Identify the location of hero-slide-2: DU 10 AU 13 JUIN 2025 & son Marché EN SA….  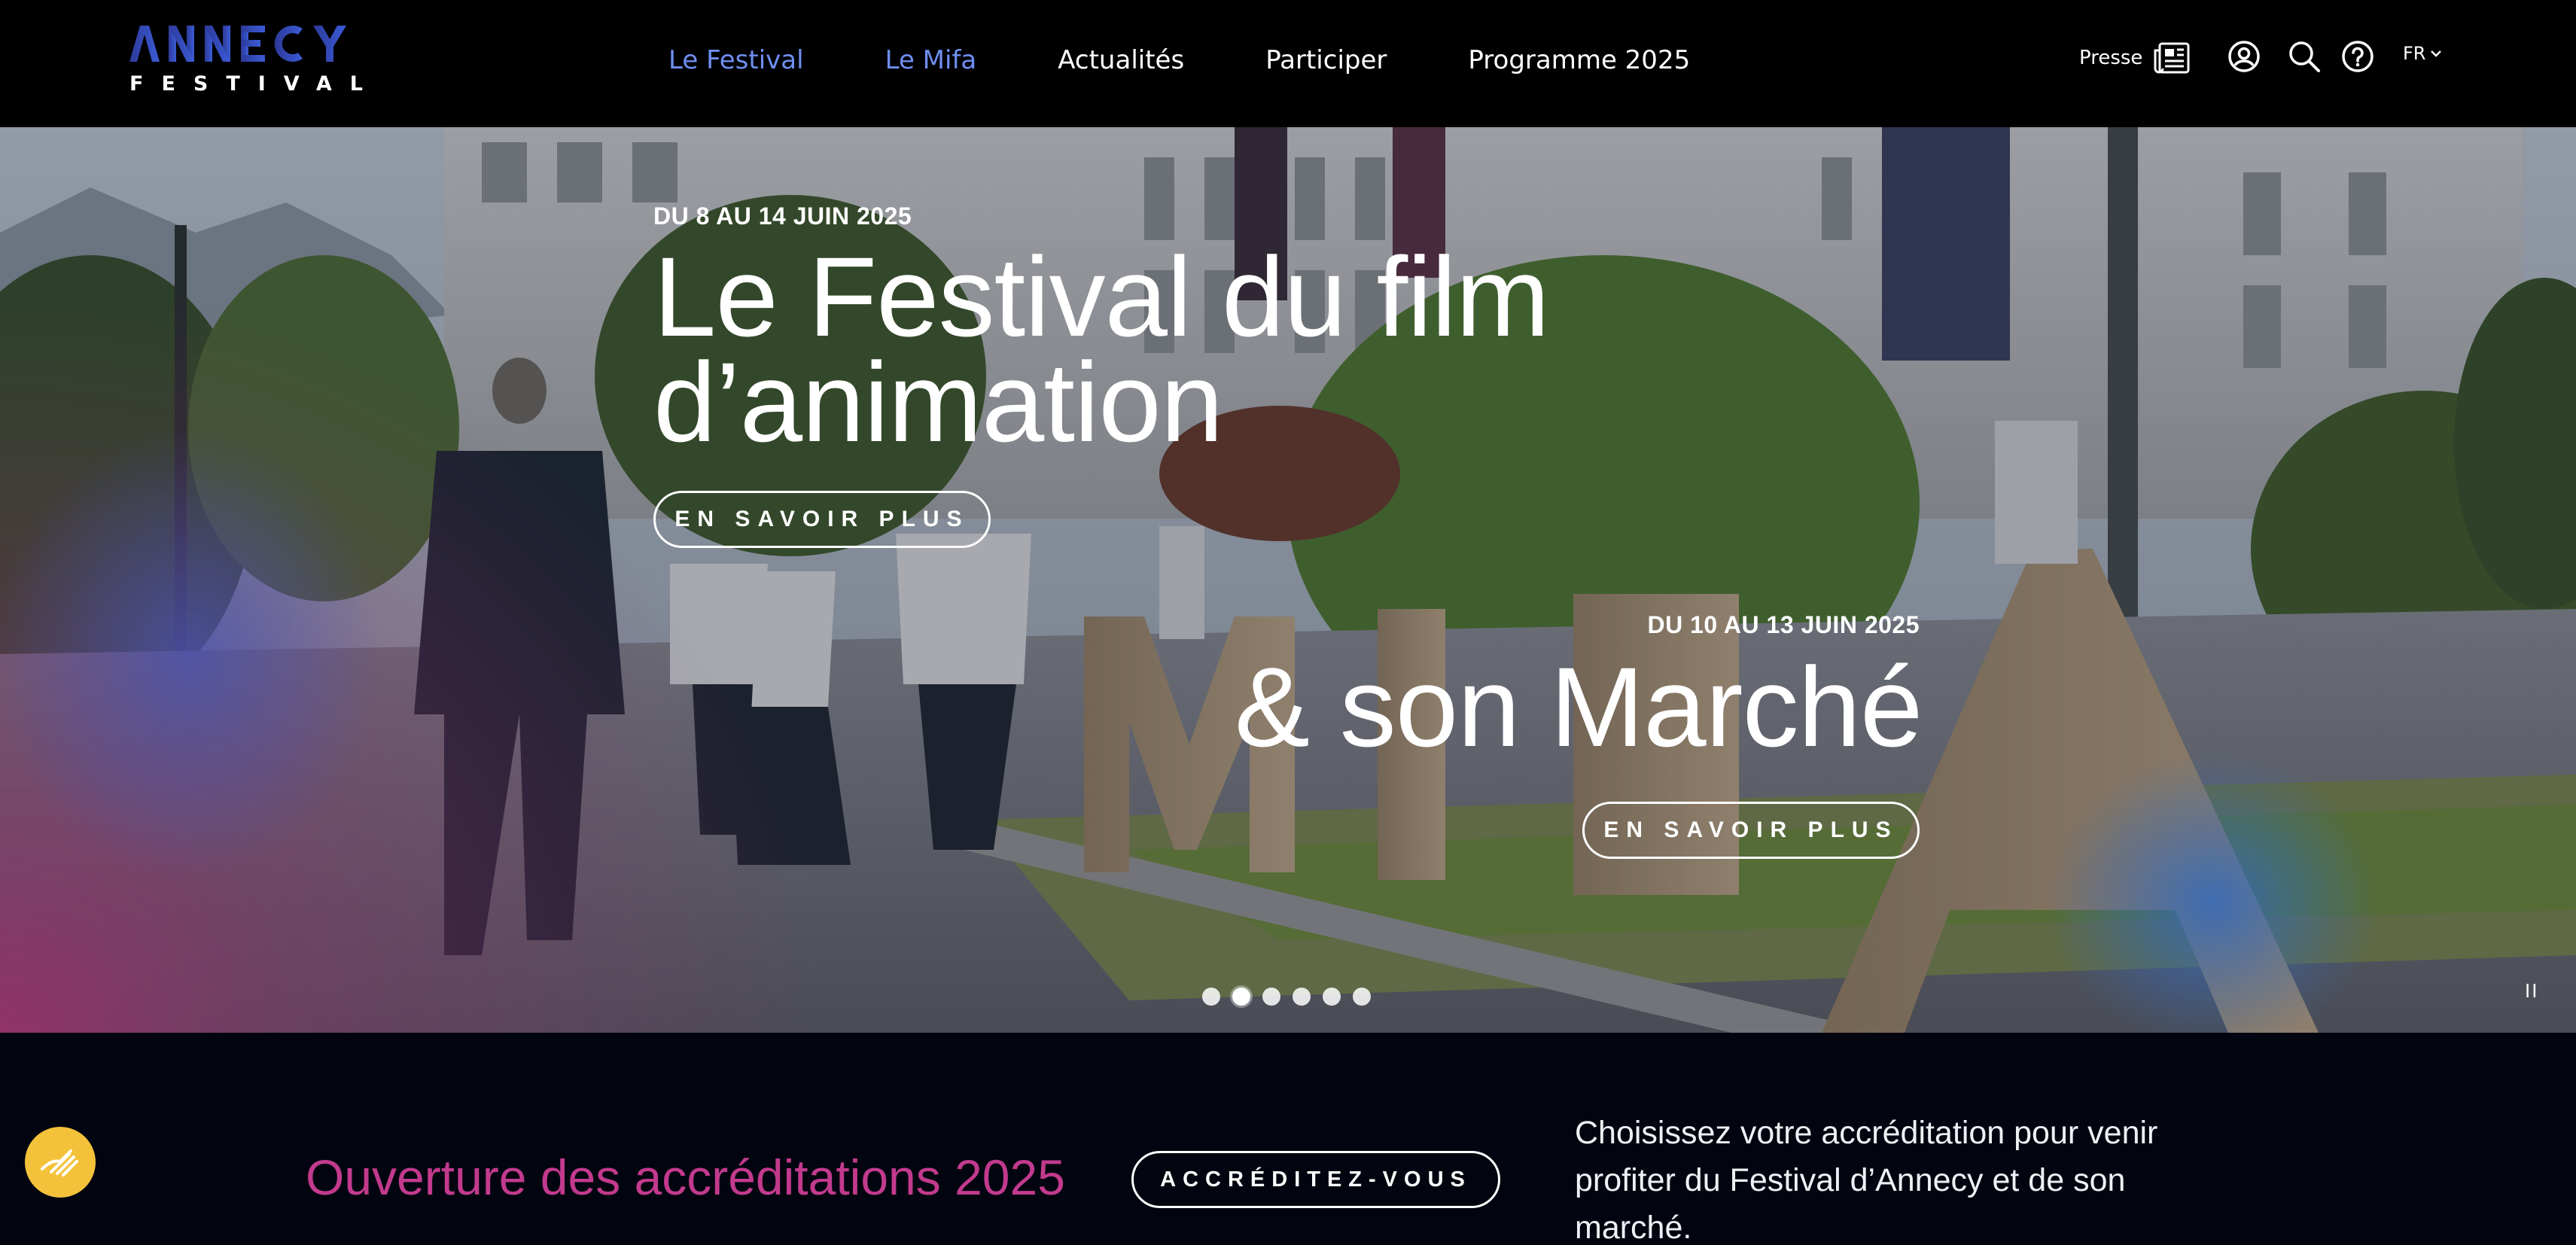
(1579, 735).